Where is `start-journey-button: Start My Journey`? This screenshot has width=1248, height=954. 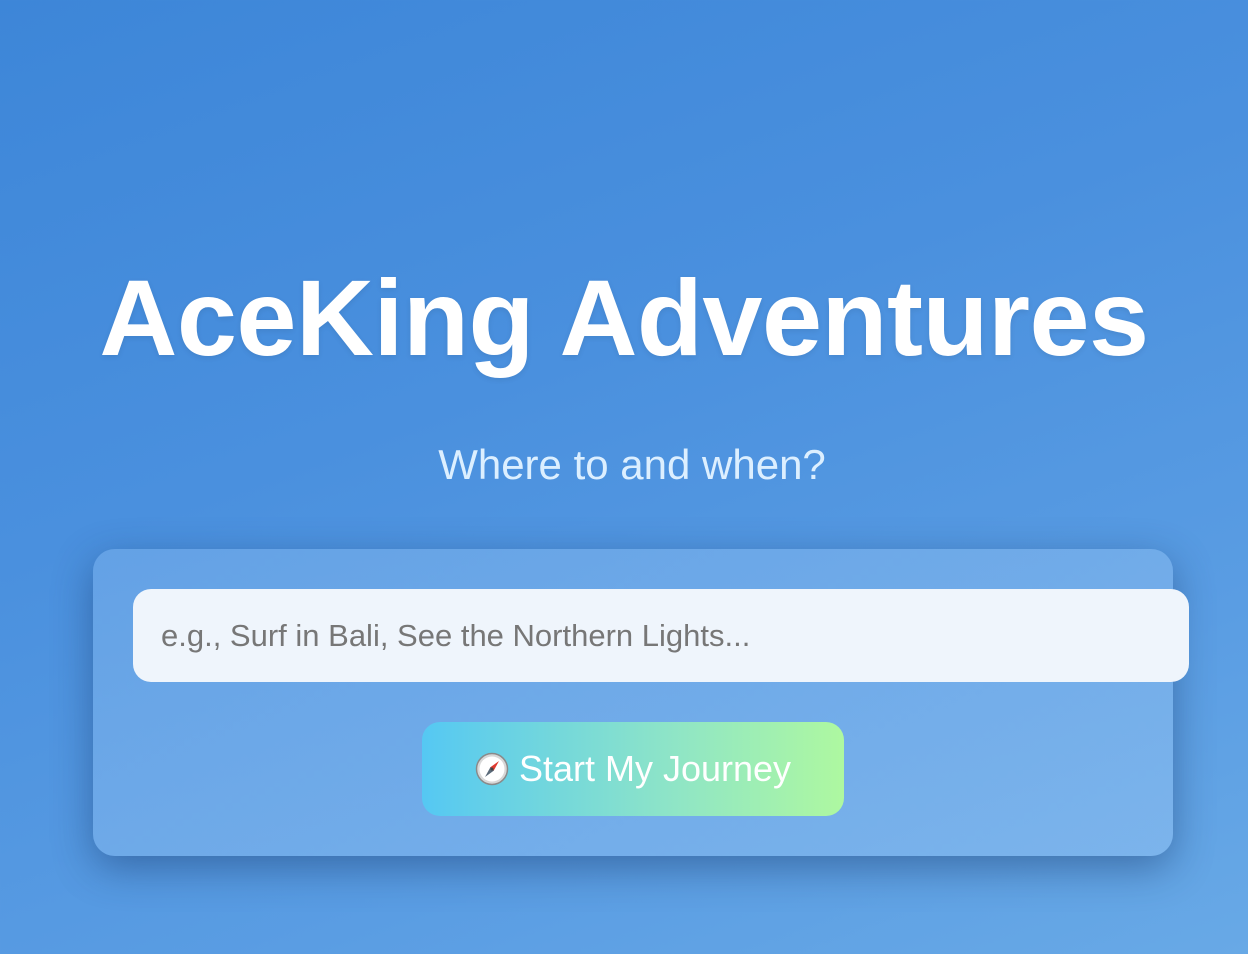 start-journey-button: Start My Journey is located at coordinates (633, 769).